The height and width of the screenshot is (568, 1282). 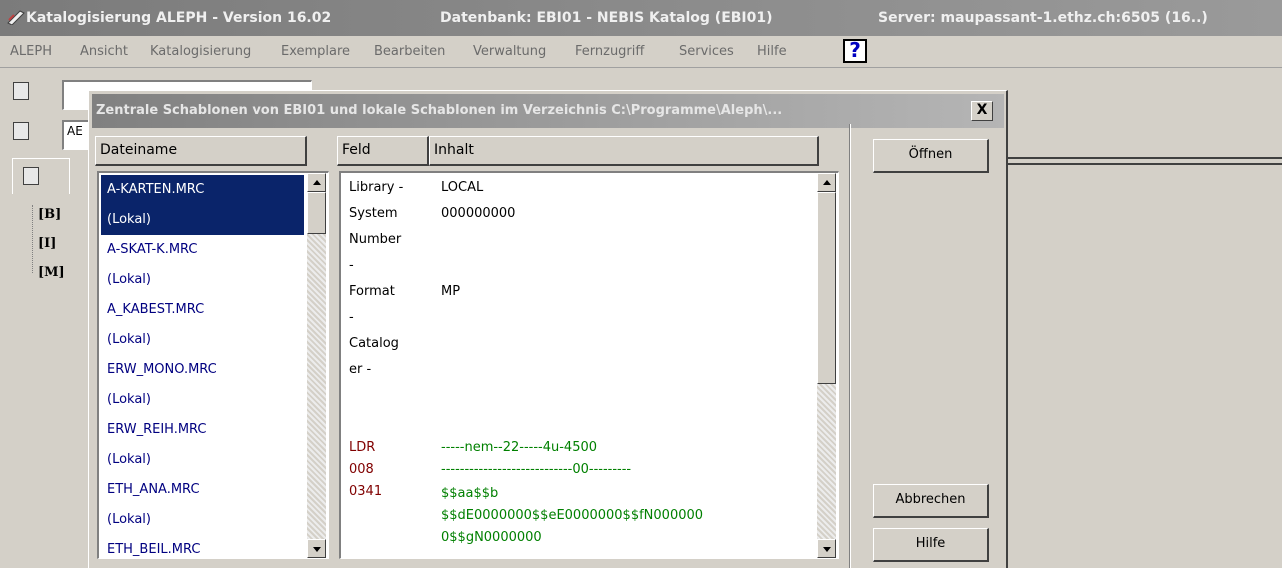 I want to click on file-name: ETH_ANA.MRC, so click(x=153, y=489).